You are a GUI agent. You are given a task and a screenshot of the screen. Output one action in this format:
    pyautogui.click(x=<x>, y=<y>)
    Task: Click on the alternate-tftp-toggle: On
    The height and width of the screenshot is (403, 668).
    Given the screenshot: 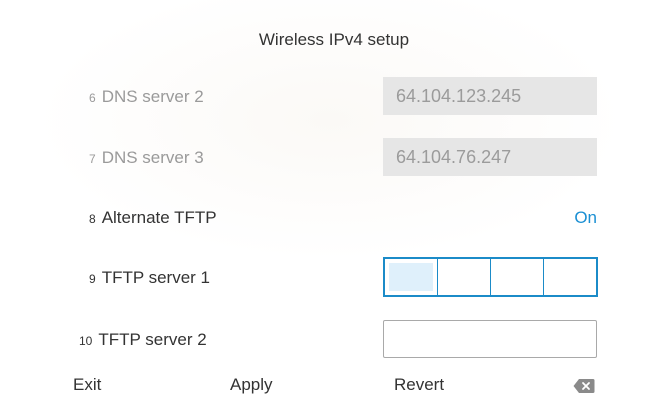 What is the action you would take?
    pyautogui.click(x=585, y=218)
    